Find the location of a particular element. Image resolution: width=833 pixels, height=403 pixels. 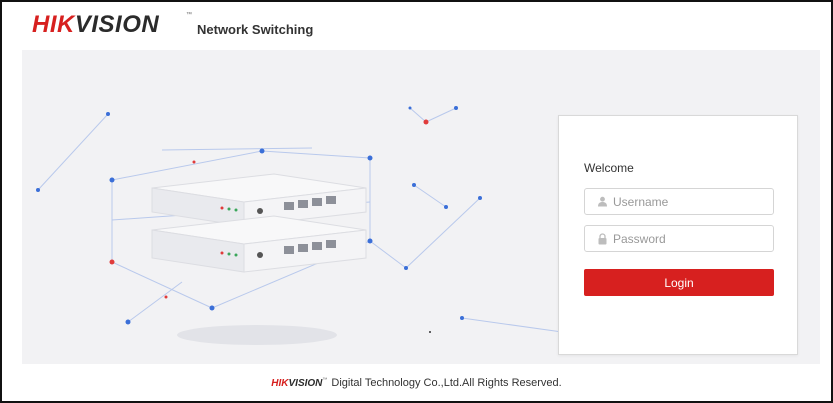

hikvision-logo: HIKVISION is located at coordinates (95, 25).